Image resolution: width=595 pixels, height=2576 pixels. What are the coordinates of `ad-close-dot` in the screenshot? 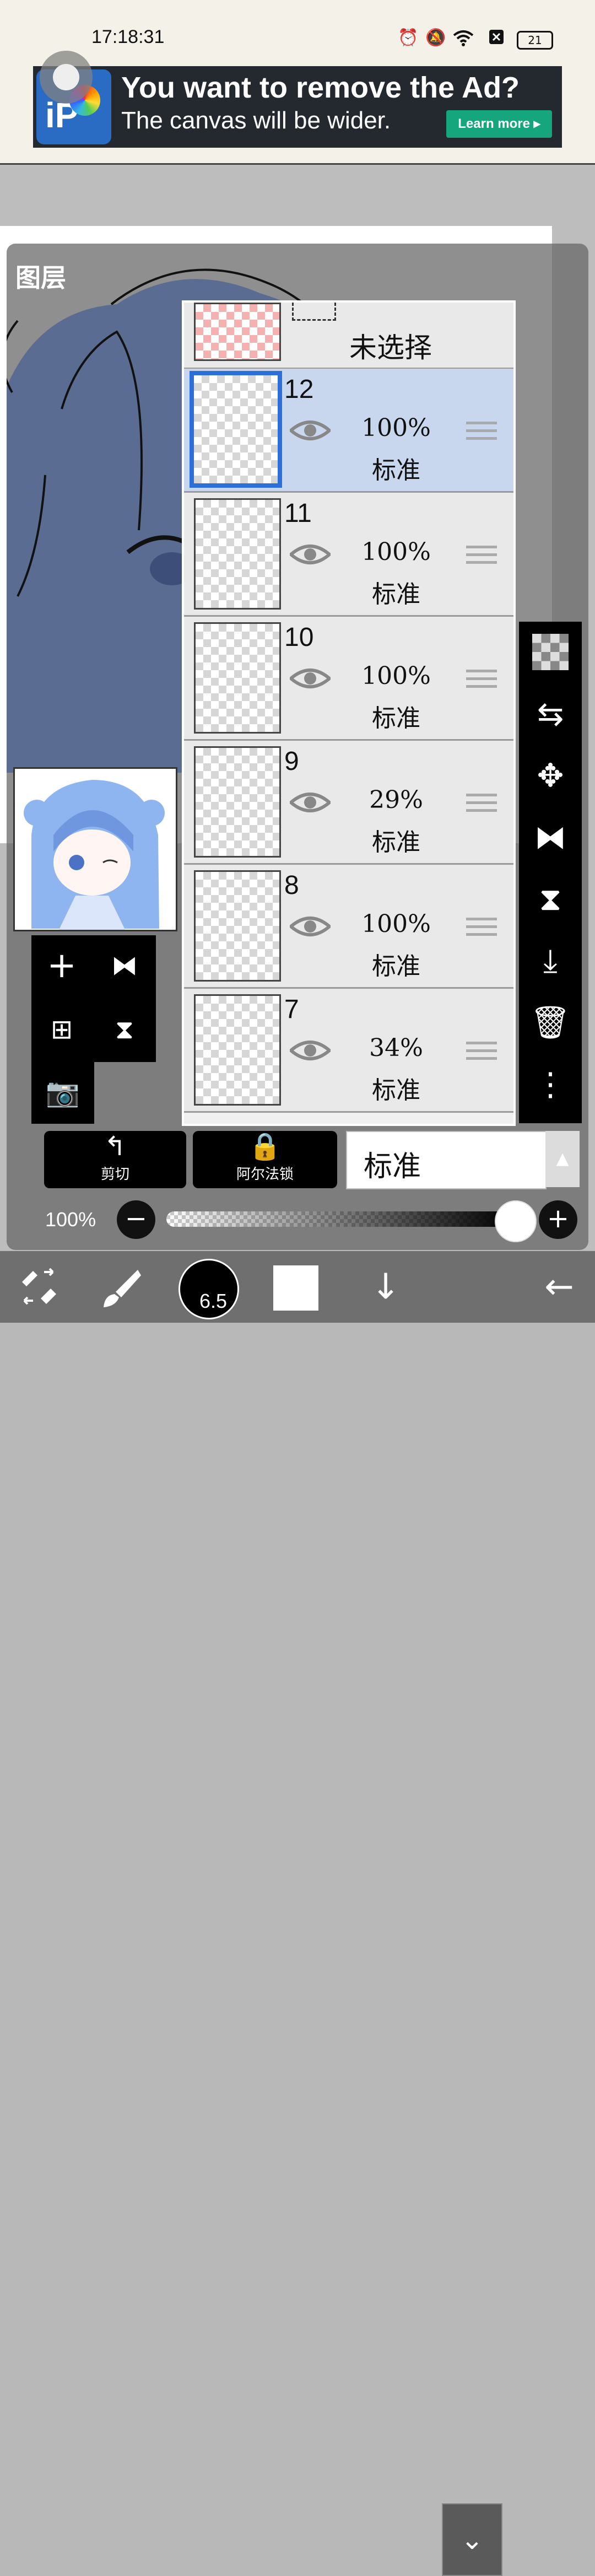 It's located at (66, 77).